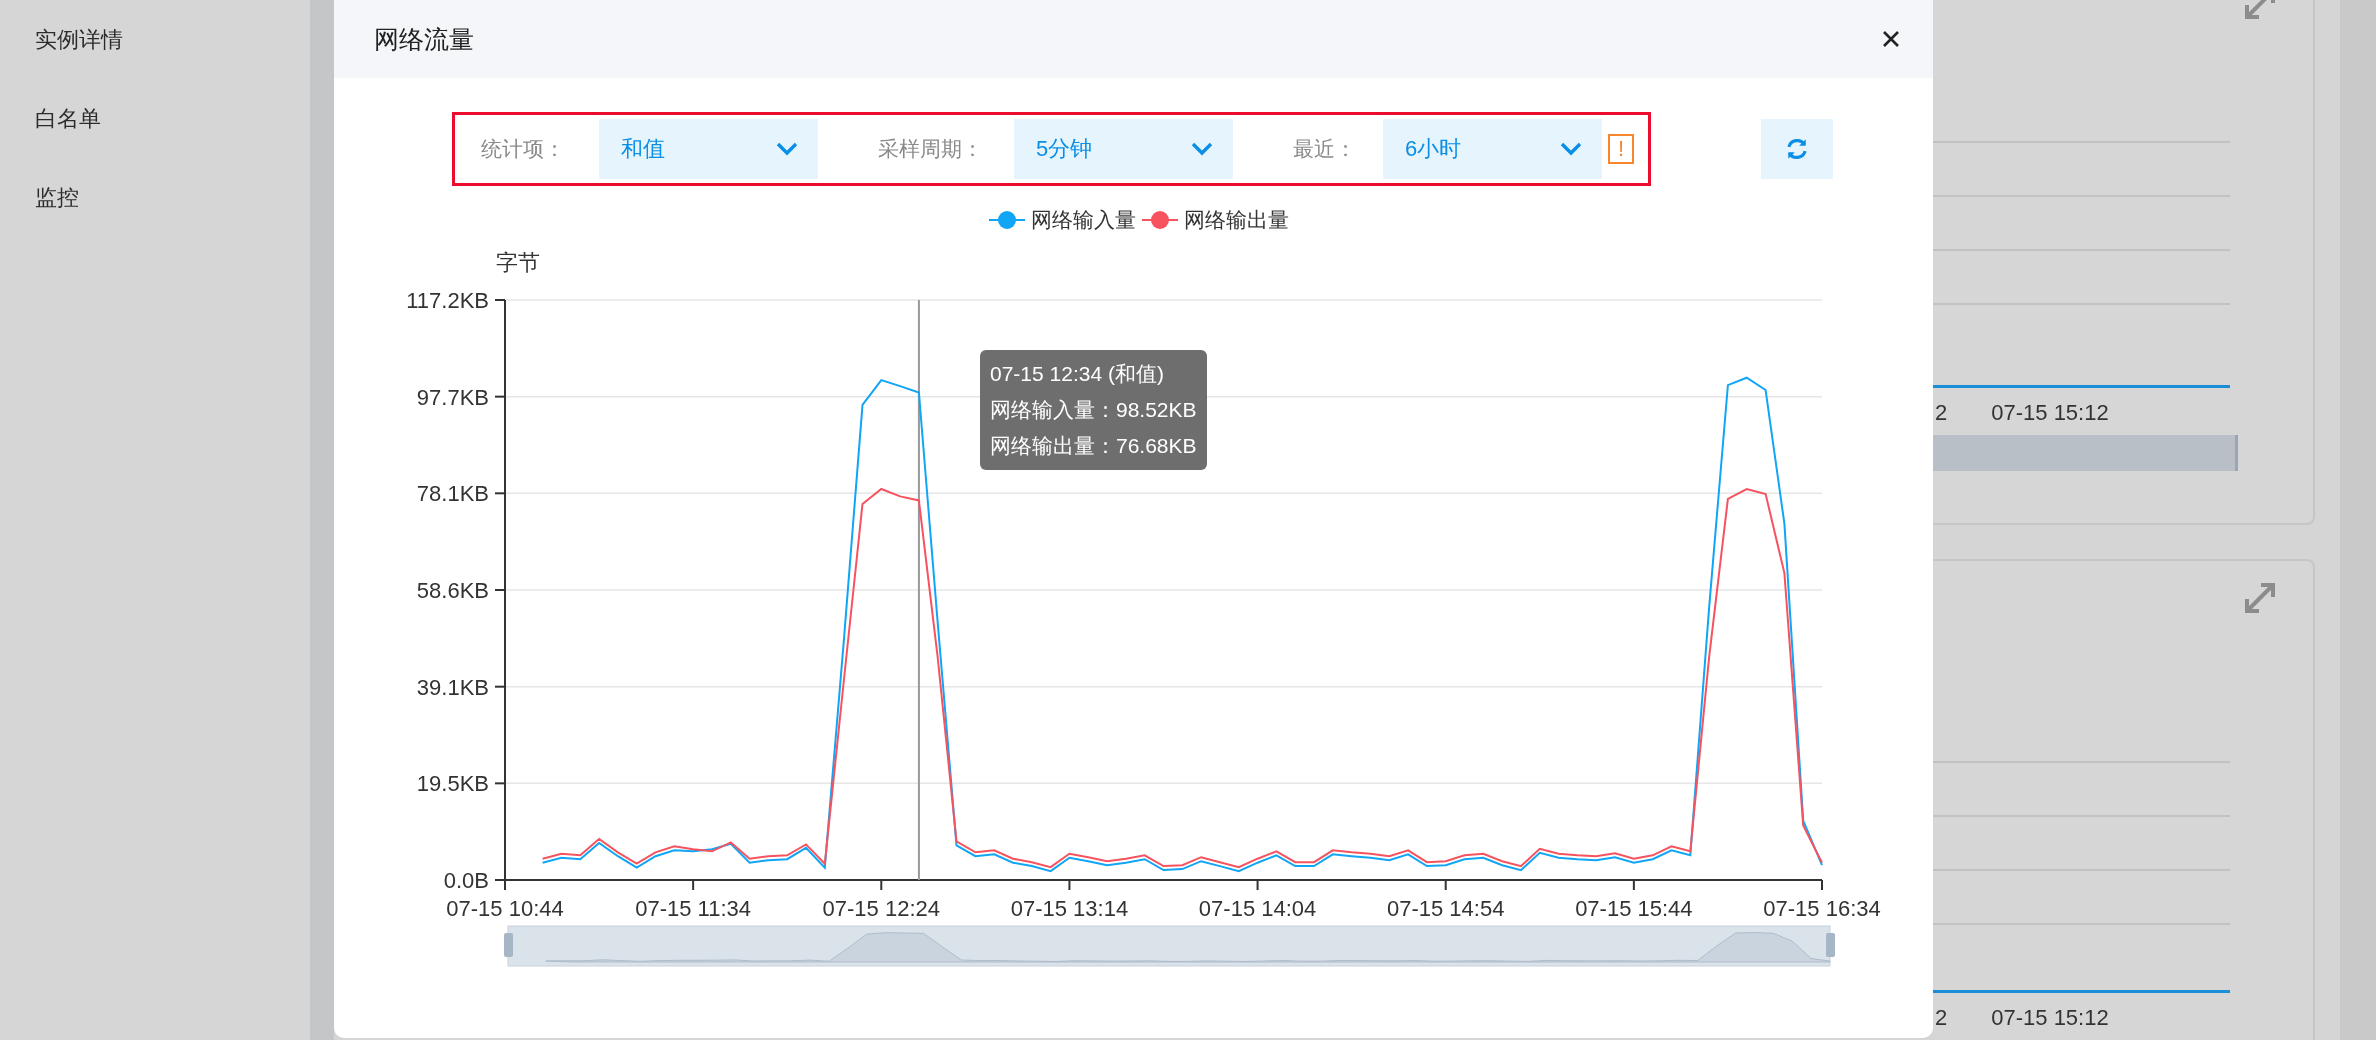 This screenshot has width=2376, height=1040. What do you see at coordinates (1169, 946) in the screenshot?
I see `zoom-slider` at bounding box center [1169, 946].